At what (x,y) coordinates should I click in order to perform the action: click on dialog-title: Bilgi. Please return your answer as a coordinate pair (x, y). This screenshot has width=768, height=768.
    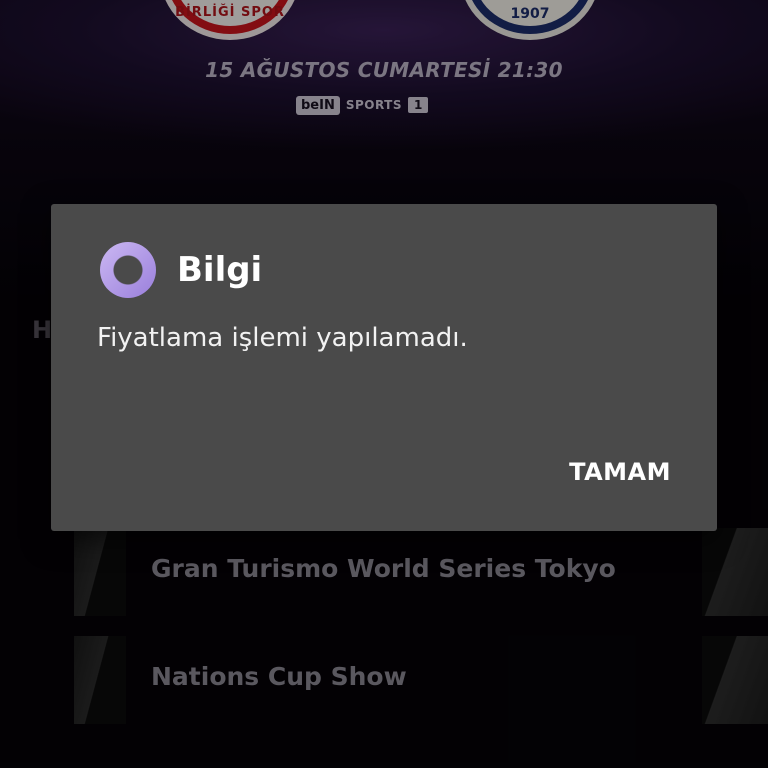
    Looking at the image, I should click on (220, 270).